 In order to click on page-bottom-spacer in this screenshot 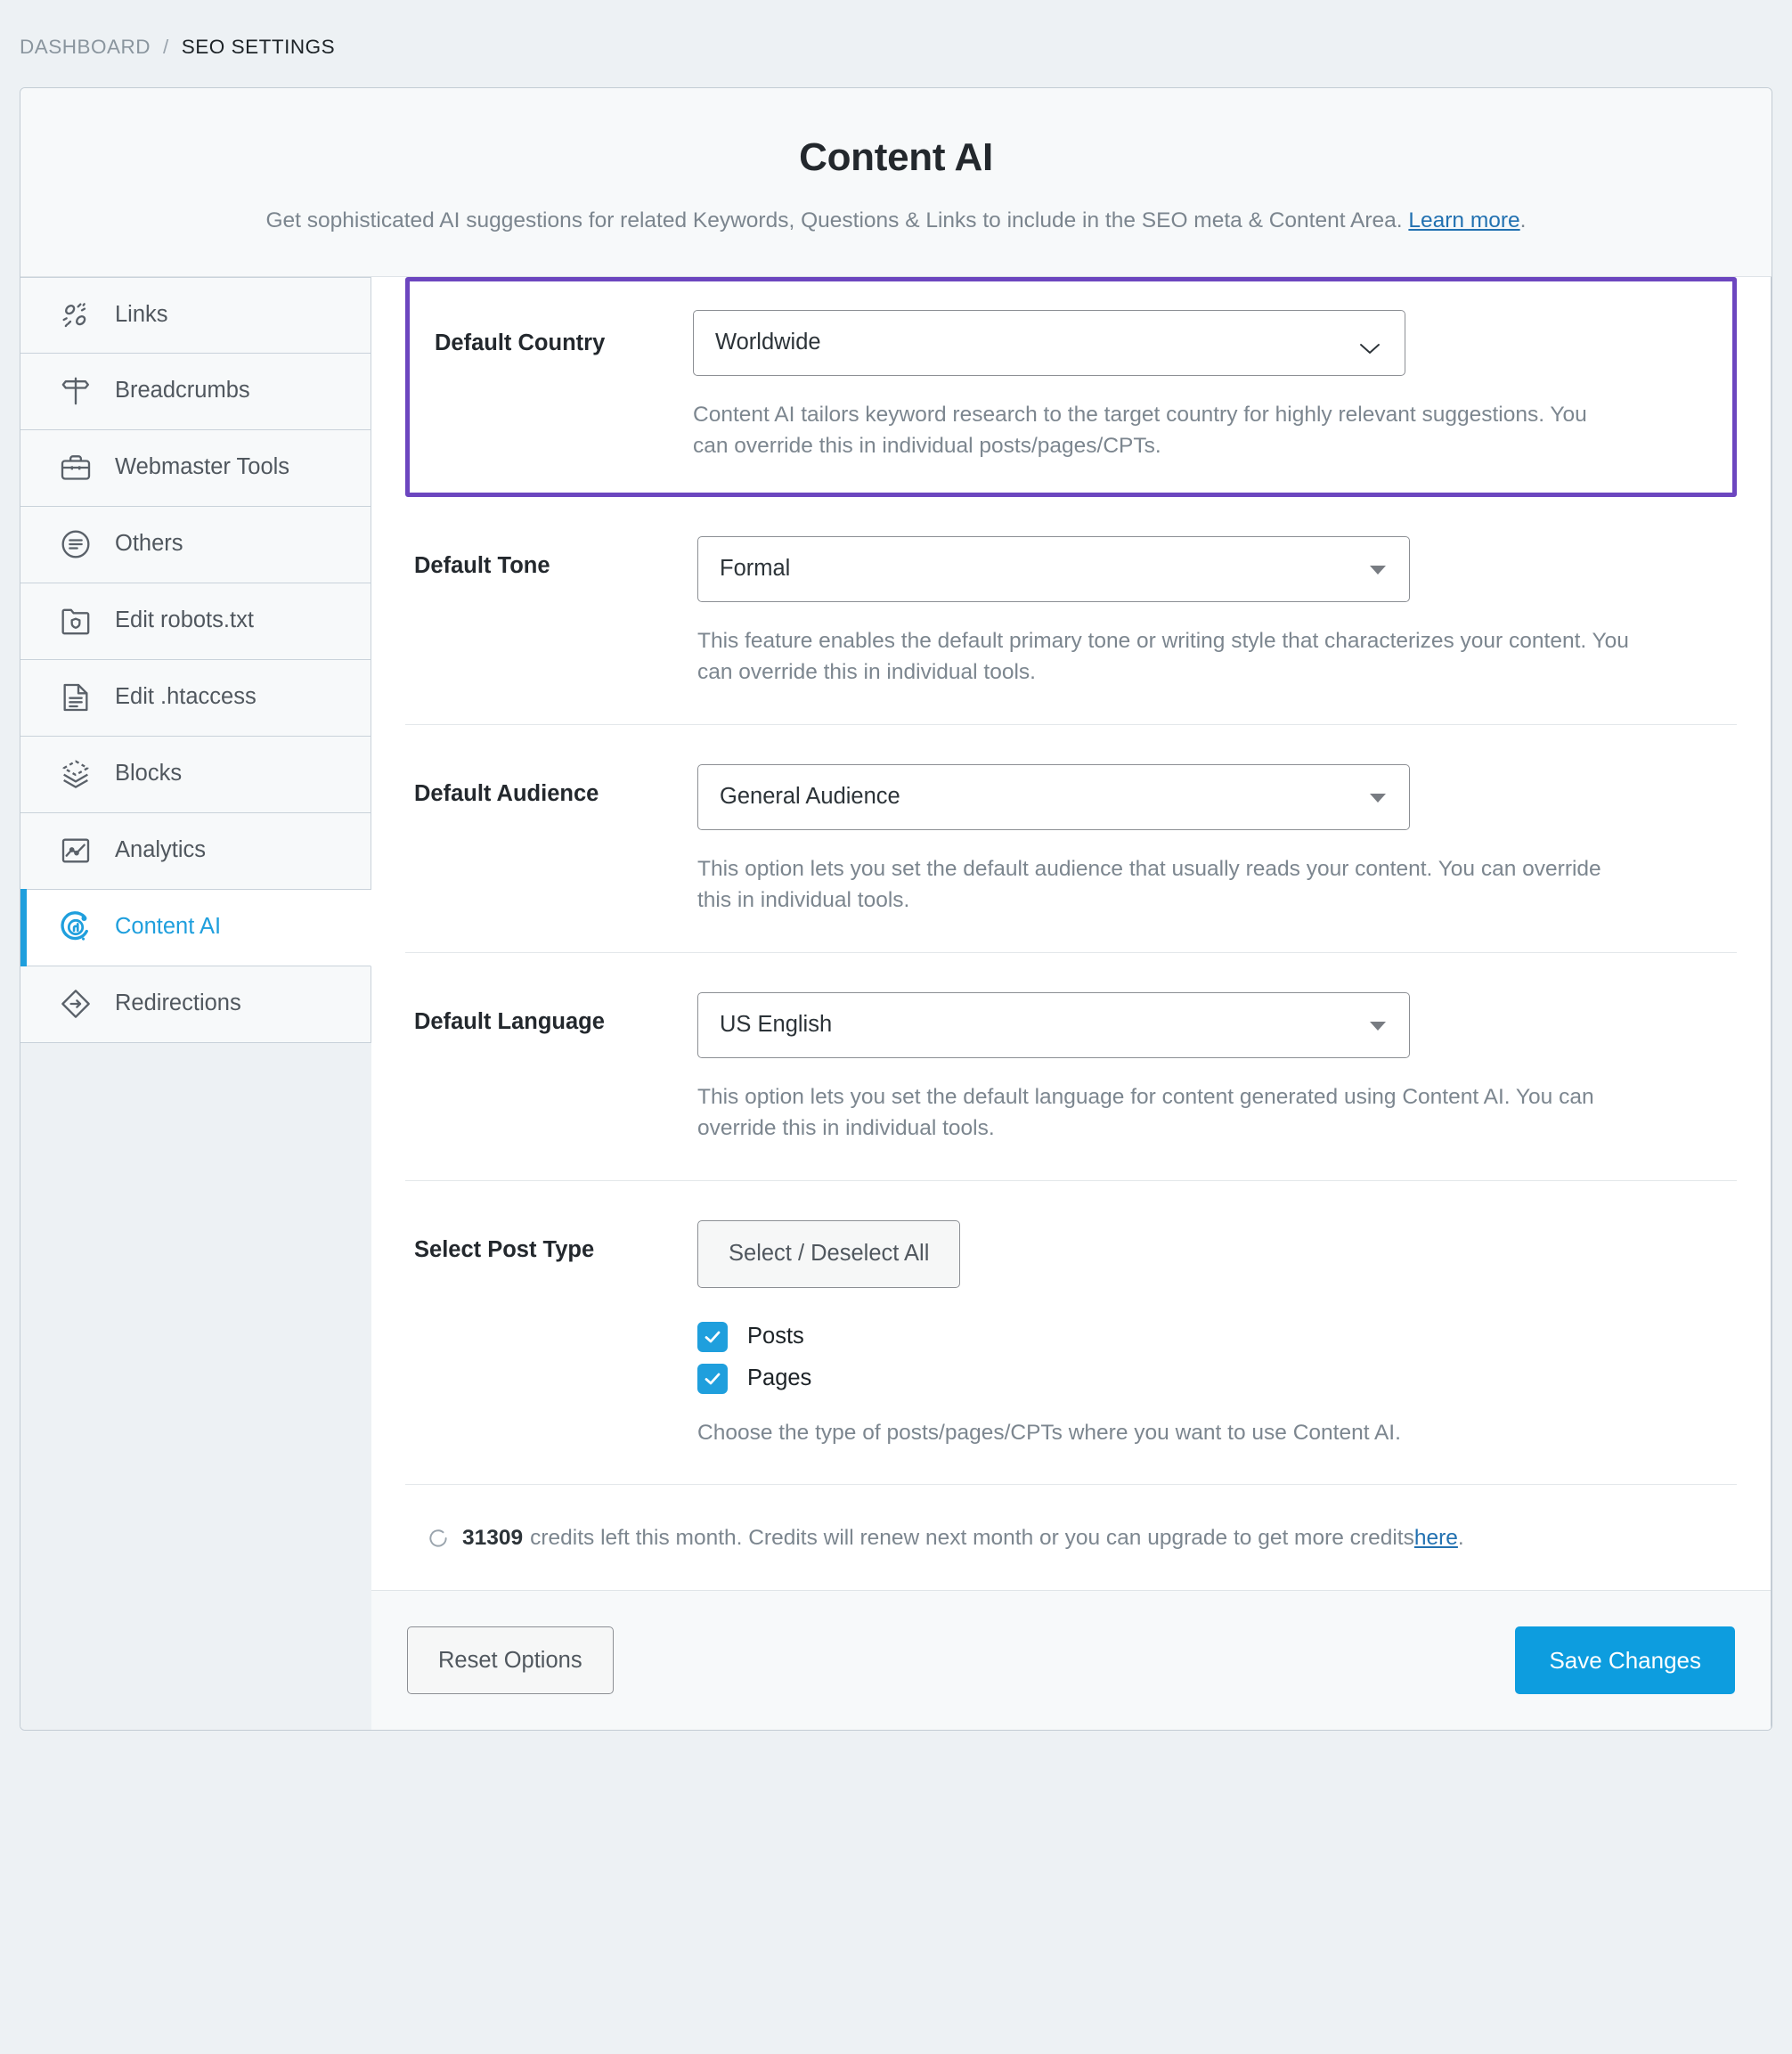, I will do `click(896, 1748)`.